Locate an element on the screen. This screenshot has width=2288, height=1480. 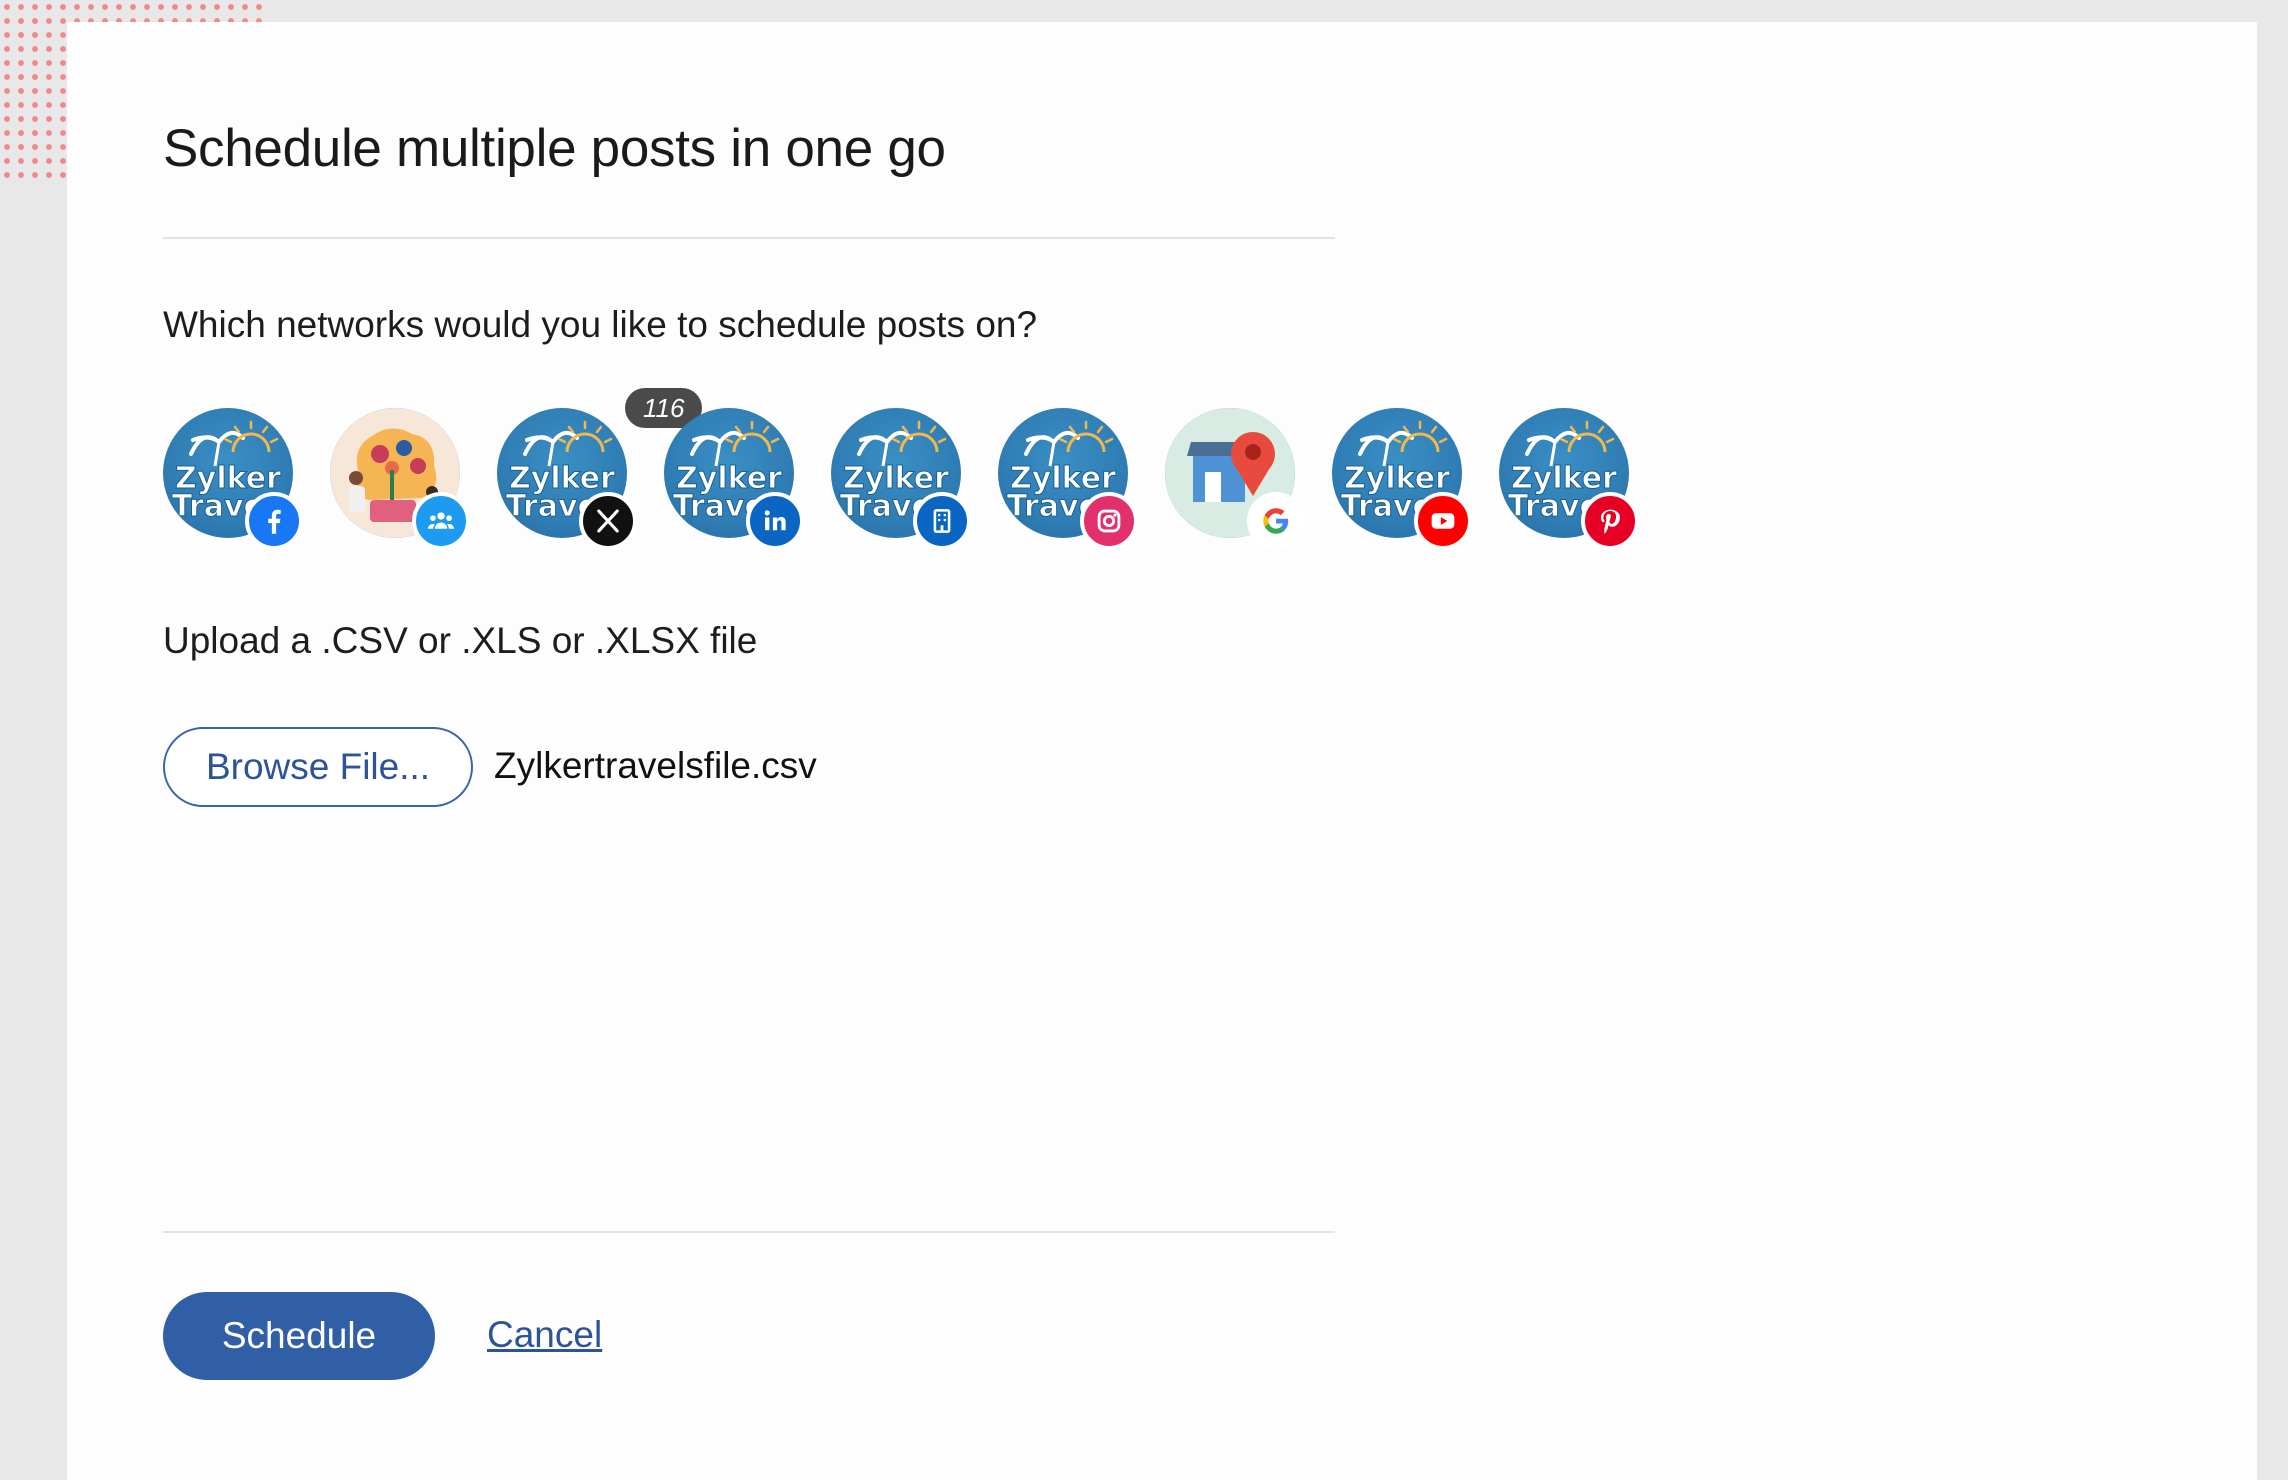
selected-file-name: Zylkertravelsfile.csv is located at coordinates (655, 765).